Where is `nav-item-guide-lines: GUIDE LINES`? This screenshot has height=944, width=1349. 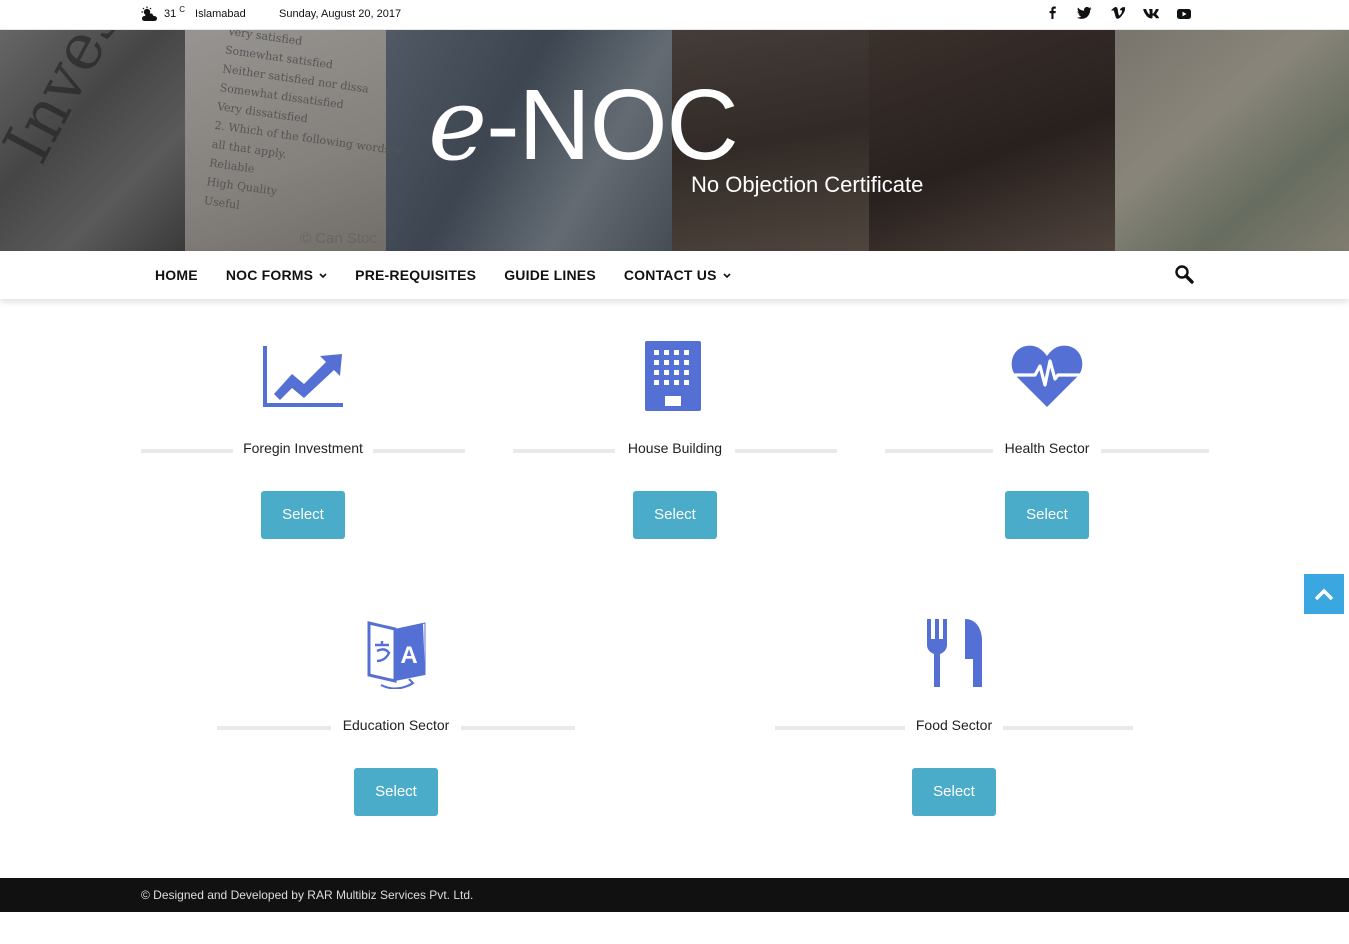
nav-item-guide-lines: GUIDE LINES is located at coordinates (550, 275).